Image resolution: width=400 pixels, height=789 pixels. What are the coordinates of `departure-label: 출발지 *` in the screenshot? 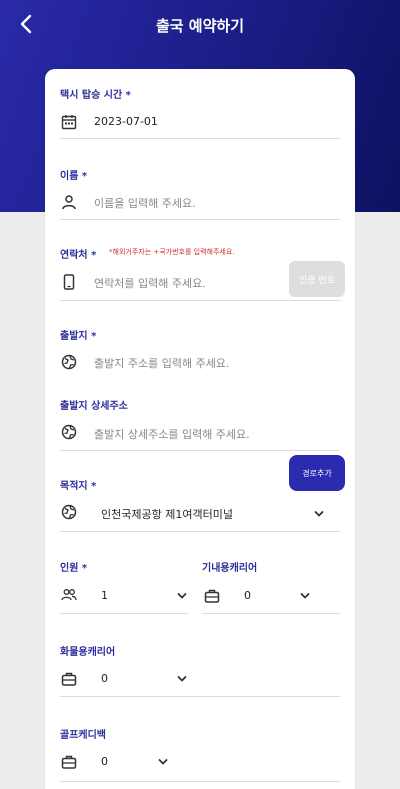 It's located at (78, 336).